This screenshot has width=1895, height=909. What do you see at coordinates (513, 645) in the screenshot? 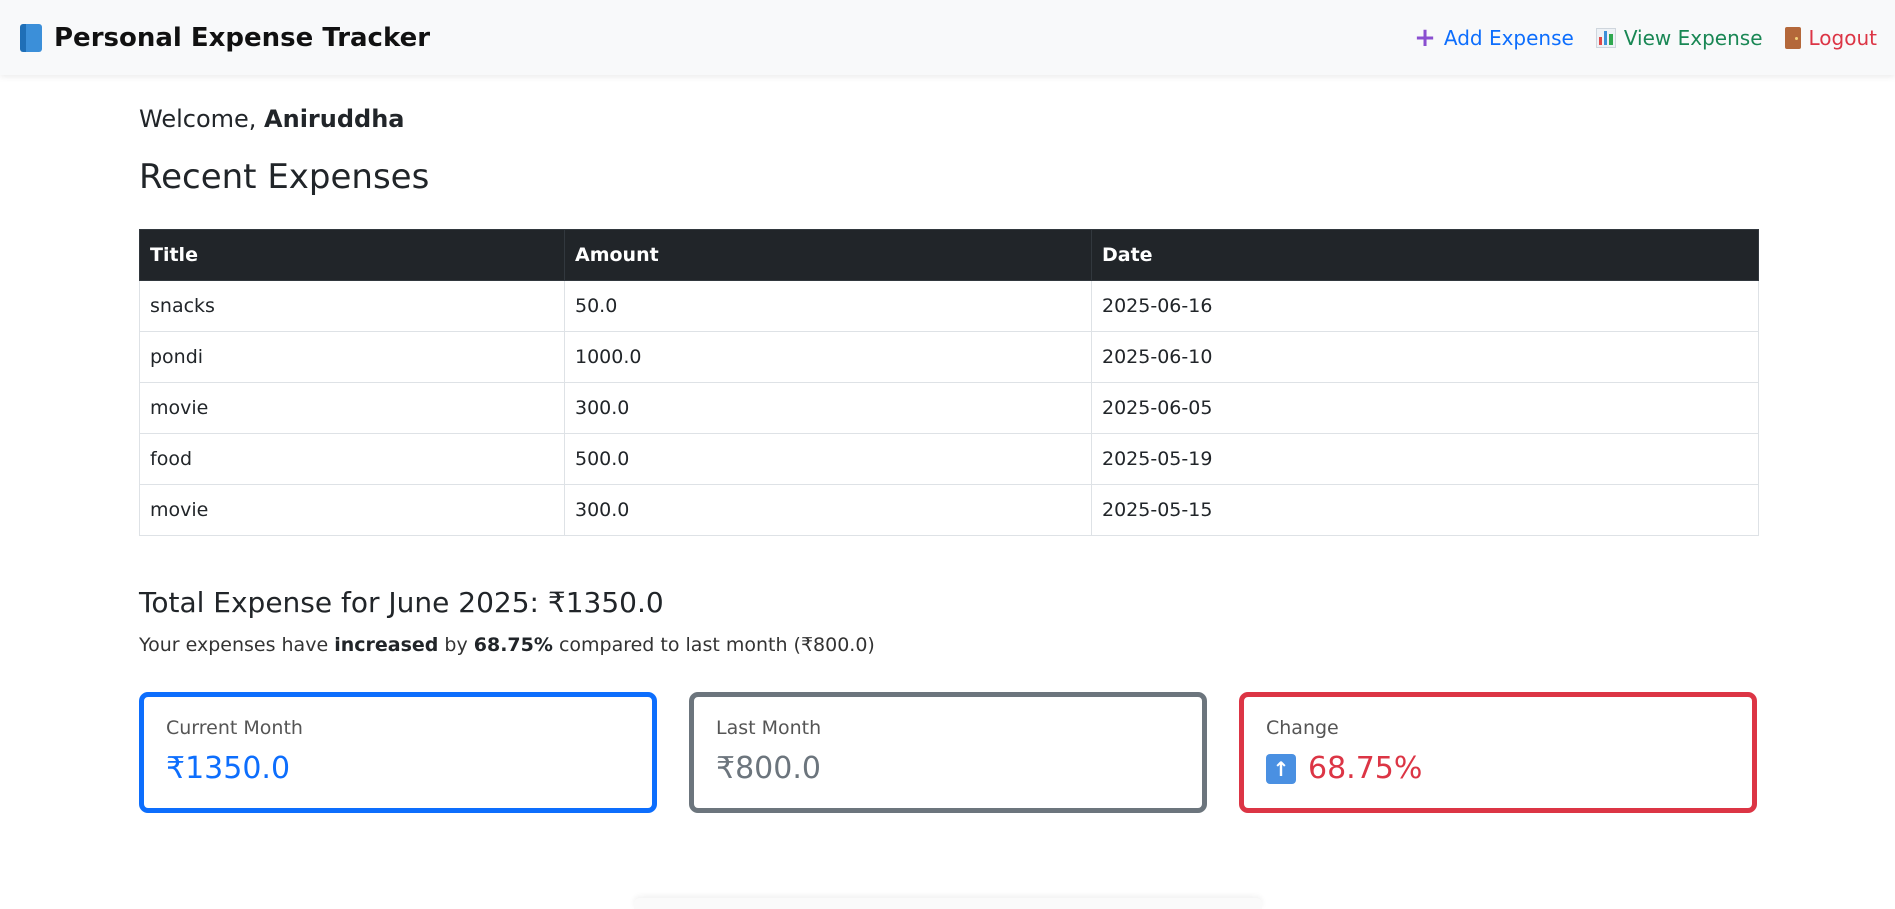
I see `comparison-percent: 68.75%` at bounding box center [513, 645].